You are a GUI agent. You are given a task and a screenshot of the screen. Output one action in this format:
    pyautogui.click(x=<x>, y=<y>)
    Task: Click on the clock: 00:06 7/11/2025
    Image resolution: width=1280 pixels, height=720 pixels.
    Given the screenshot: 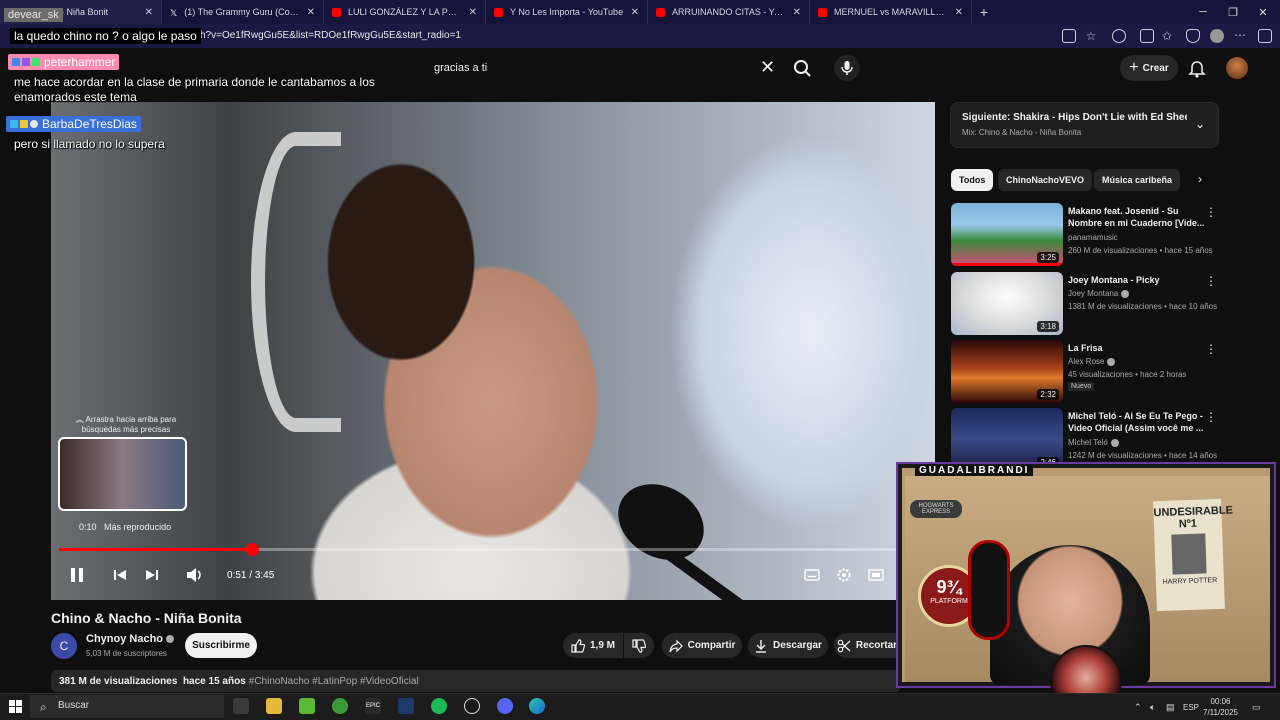 What is the action you would take?
    pyautogui.click(x=1220, y=707)
    